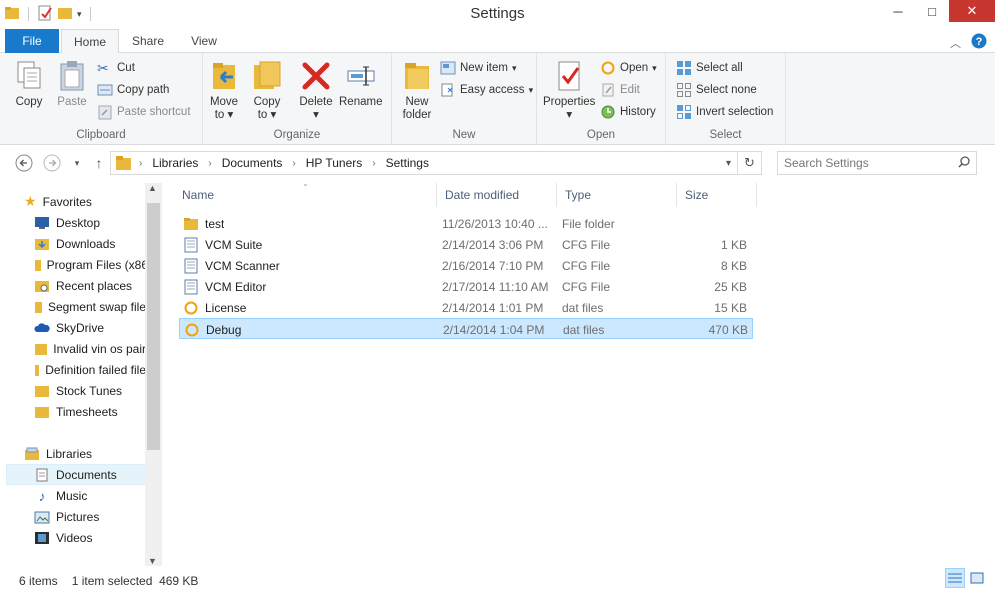 The image size is (995, 596). I want to click on tab-share: Share, so click(148, 41).